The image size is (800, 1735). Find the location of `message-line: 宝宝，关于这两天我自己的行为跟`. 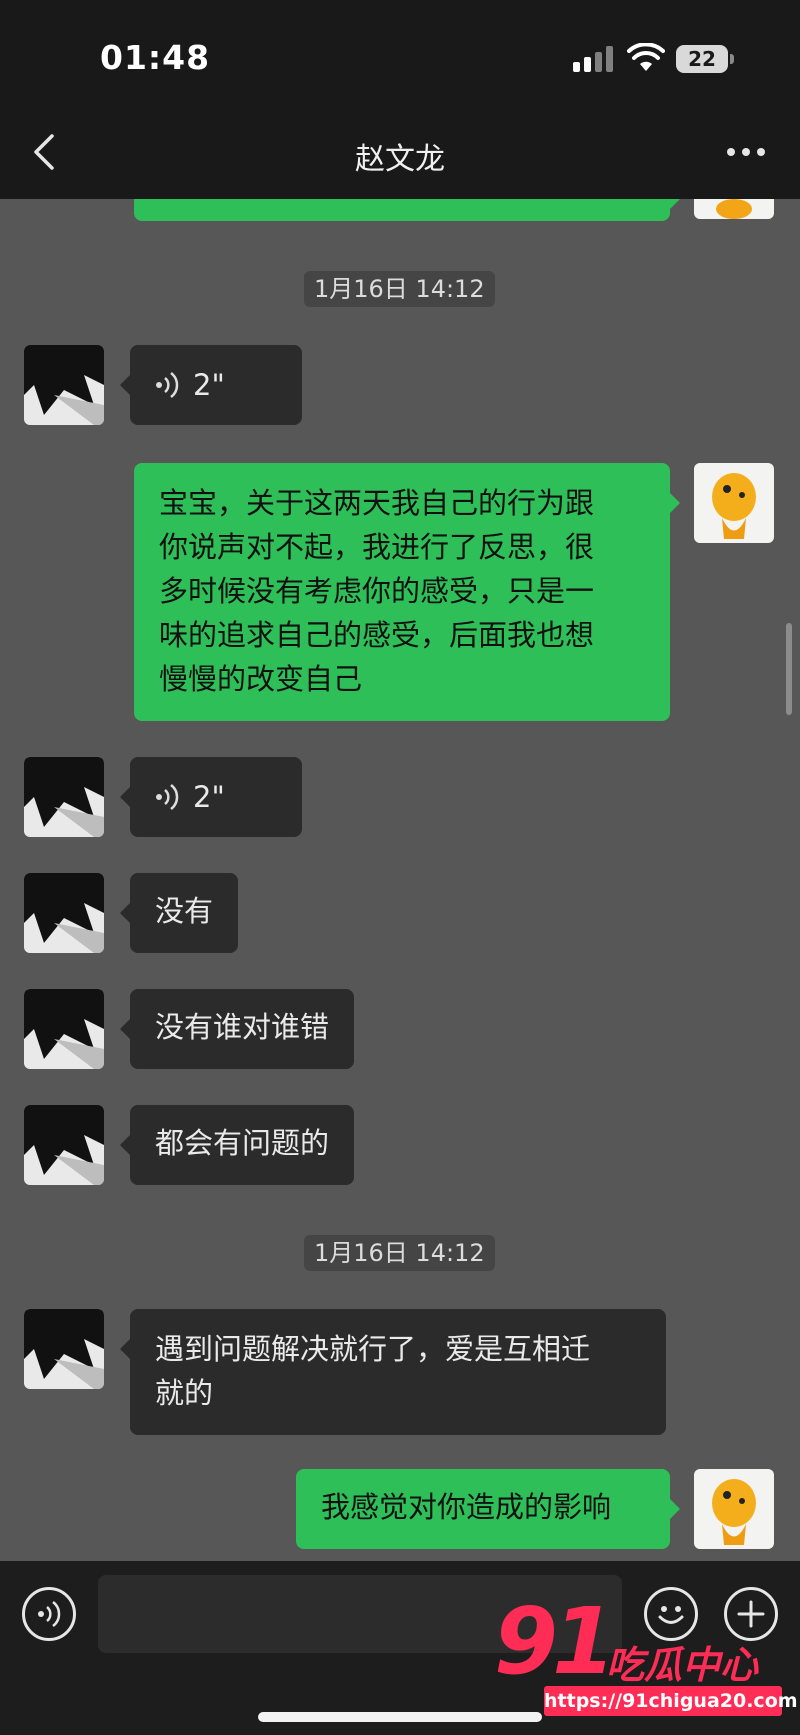

message-line: 宝宝，关于这两天我自己的行为跟 is located at coordinates (377, 503).